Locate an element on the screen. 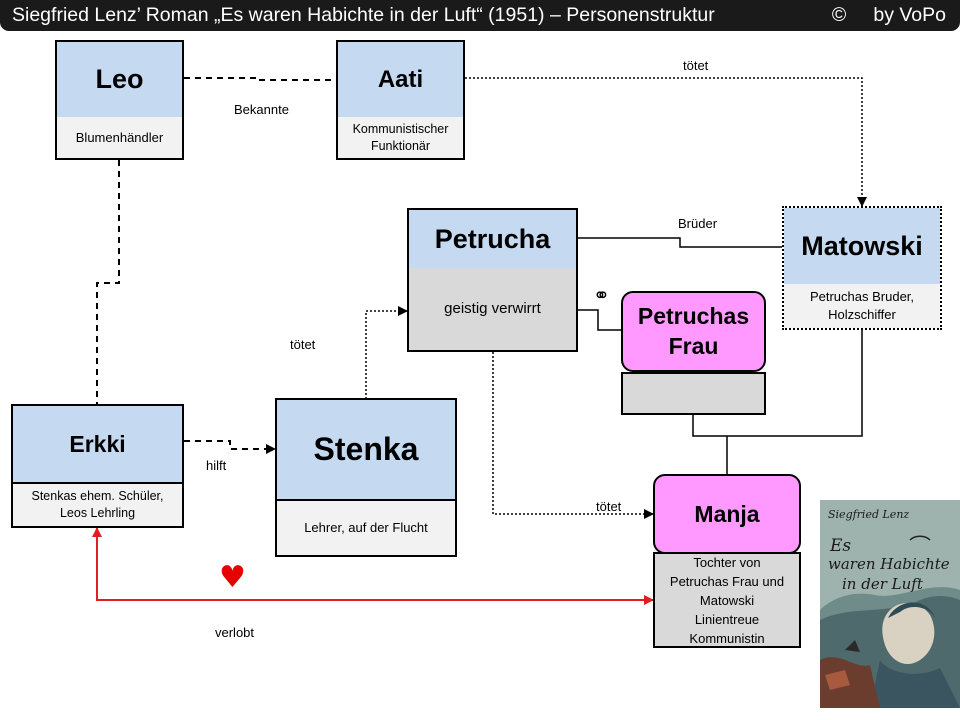 The width and height of the screenshot is (960, 720). line-leo-aati is located at coordinates (260, 79).